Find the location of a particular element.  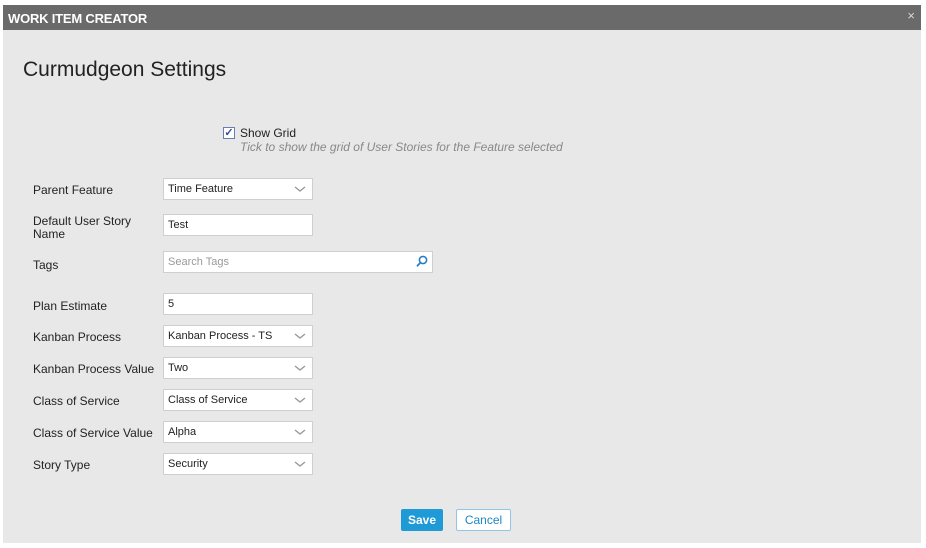

default-story-name-label: Default User Story Name is located at coordinates (82, 228).